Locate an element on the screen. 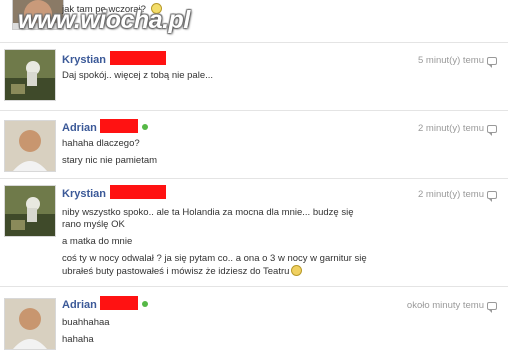  message-line: hahaha dlaczego? is located at coordinates (101, 143).